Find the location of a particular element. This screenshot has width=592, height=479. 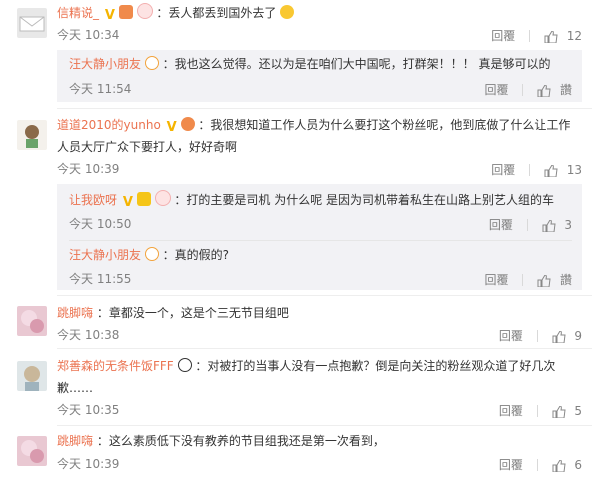

balloon-icon is located at coordinates (187, 124).